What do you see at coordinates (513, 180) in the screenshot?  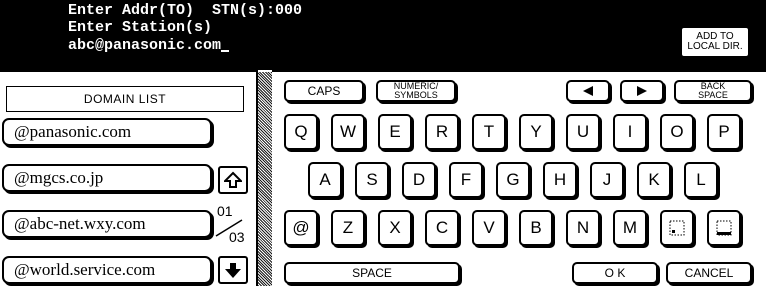 I see `key-g: G` at bounding box center [513, 180].